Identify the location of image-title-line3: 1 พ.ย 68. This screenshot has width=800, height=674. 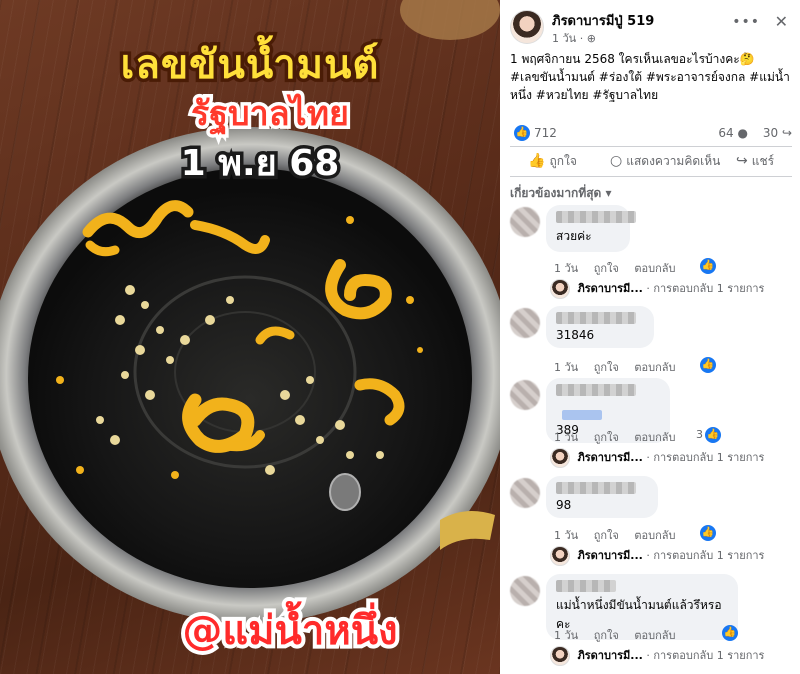
(260, 164).